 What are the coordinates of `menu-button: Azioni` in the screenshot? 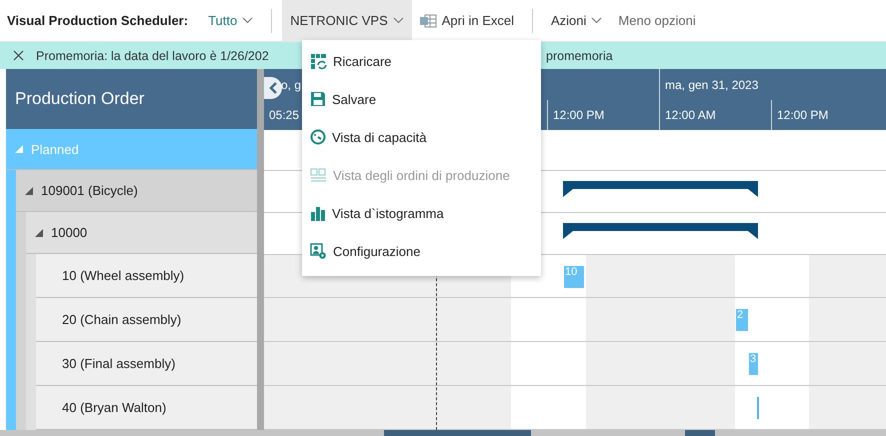 It's located at (576, 20).